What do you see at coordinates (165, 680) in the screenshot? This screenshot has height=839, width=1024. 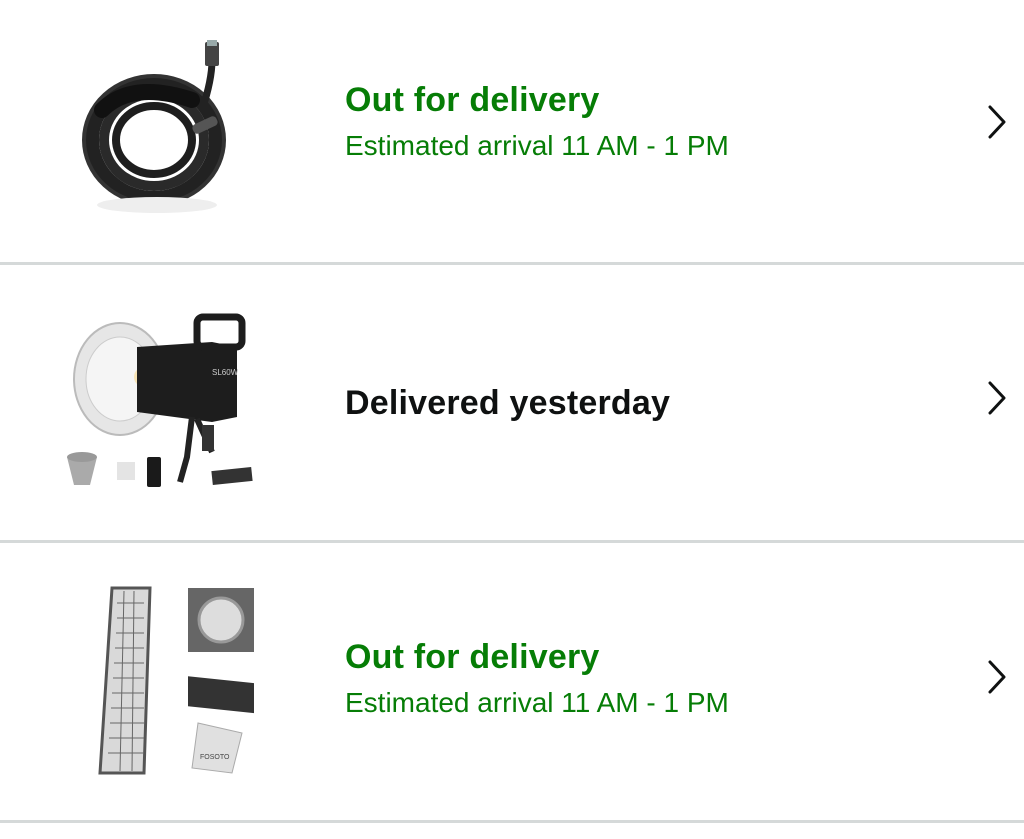 I see `softbox-product-image: FOSOTO` at bounding box center [165, 680].